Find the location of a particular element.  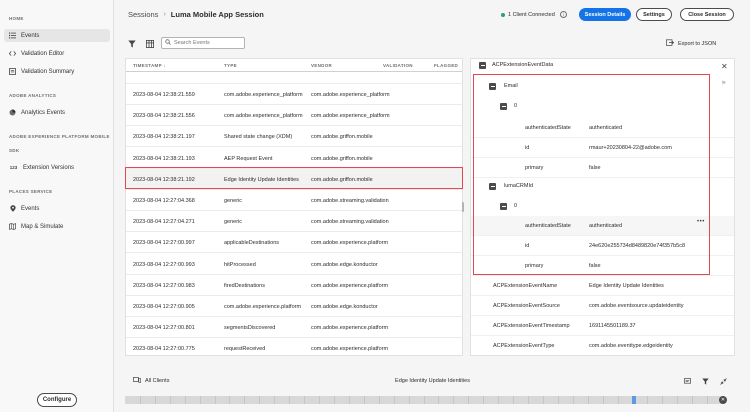

comment-icon is located at coordinates (687, 381).